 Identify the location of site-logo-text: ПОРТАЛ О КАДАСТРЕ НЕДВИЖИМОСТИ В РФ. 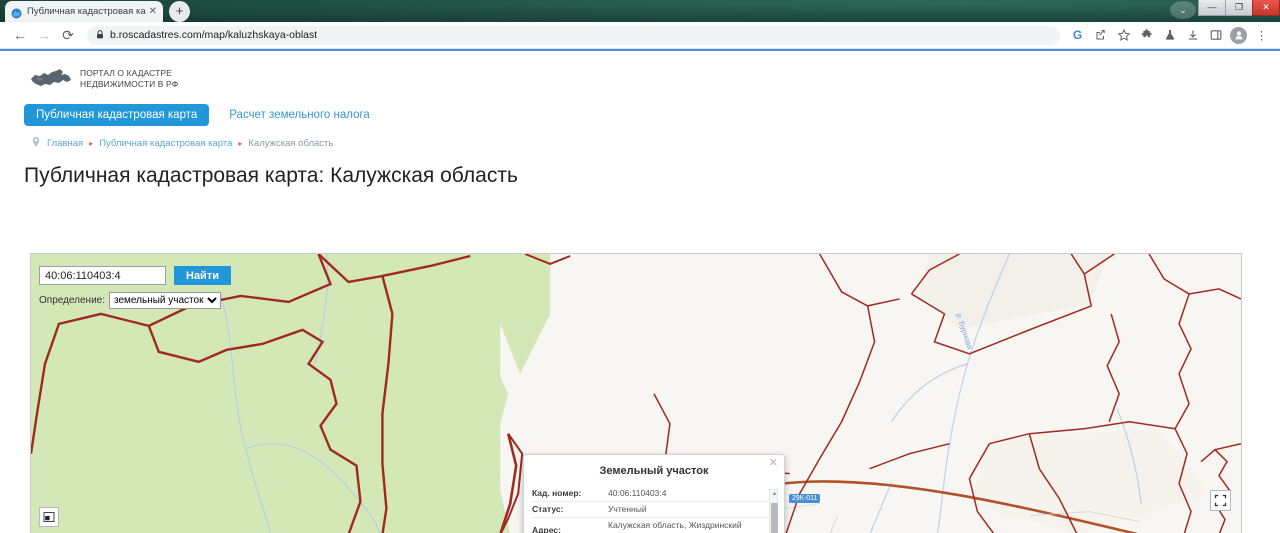
(129, 79).